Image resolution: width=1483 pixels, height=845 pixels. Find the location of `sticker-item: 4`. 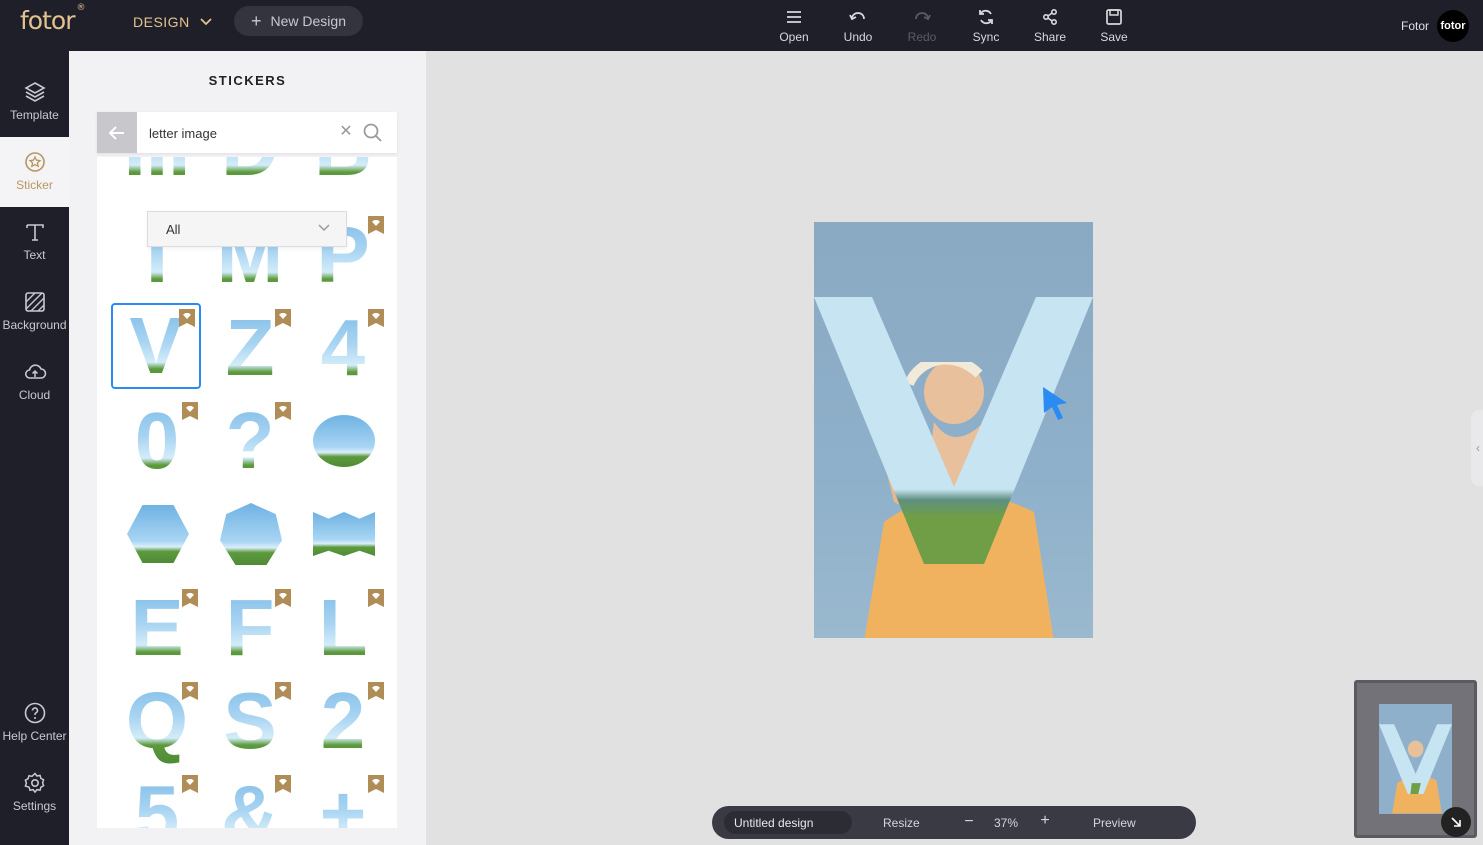

sticker-item: 4 is located at coordinates (343, 348).